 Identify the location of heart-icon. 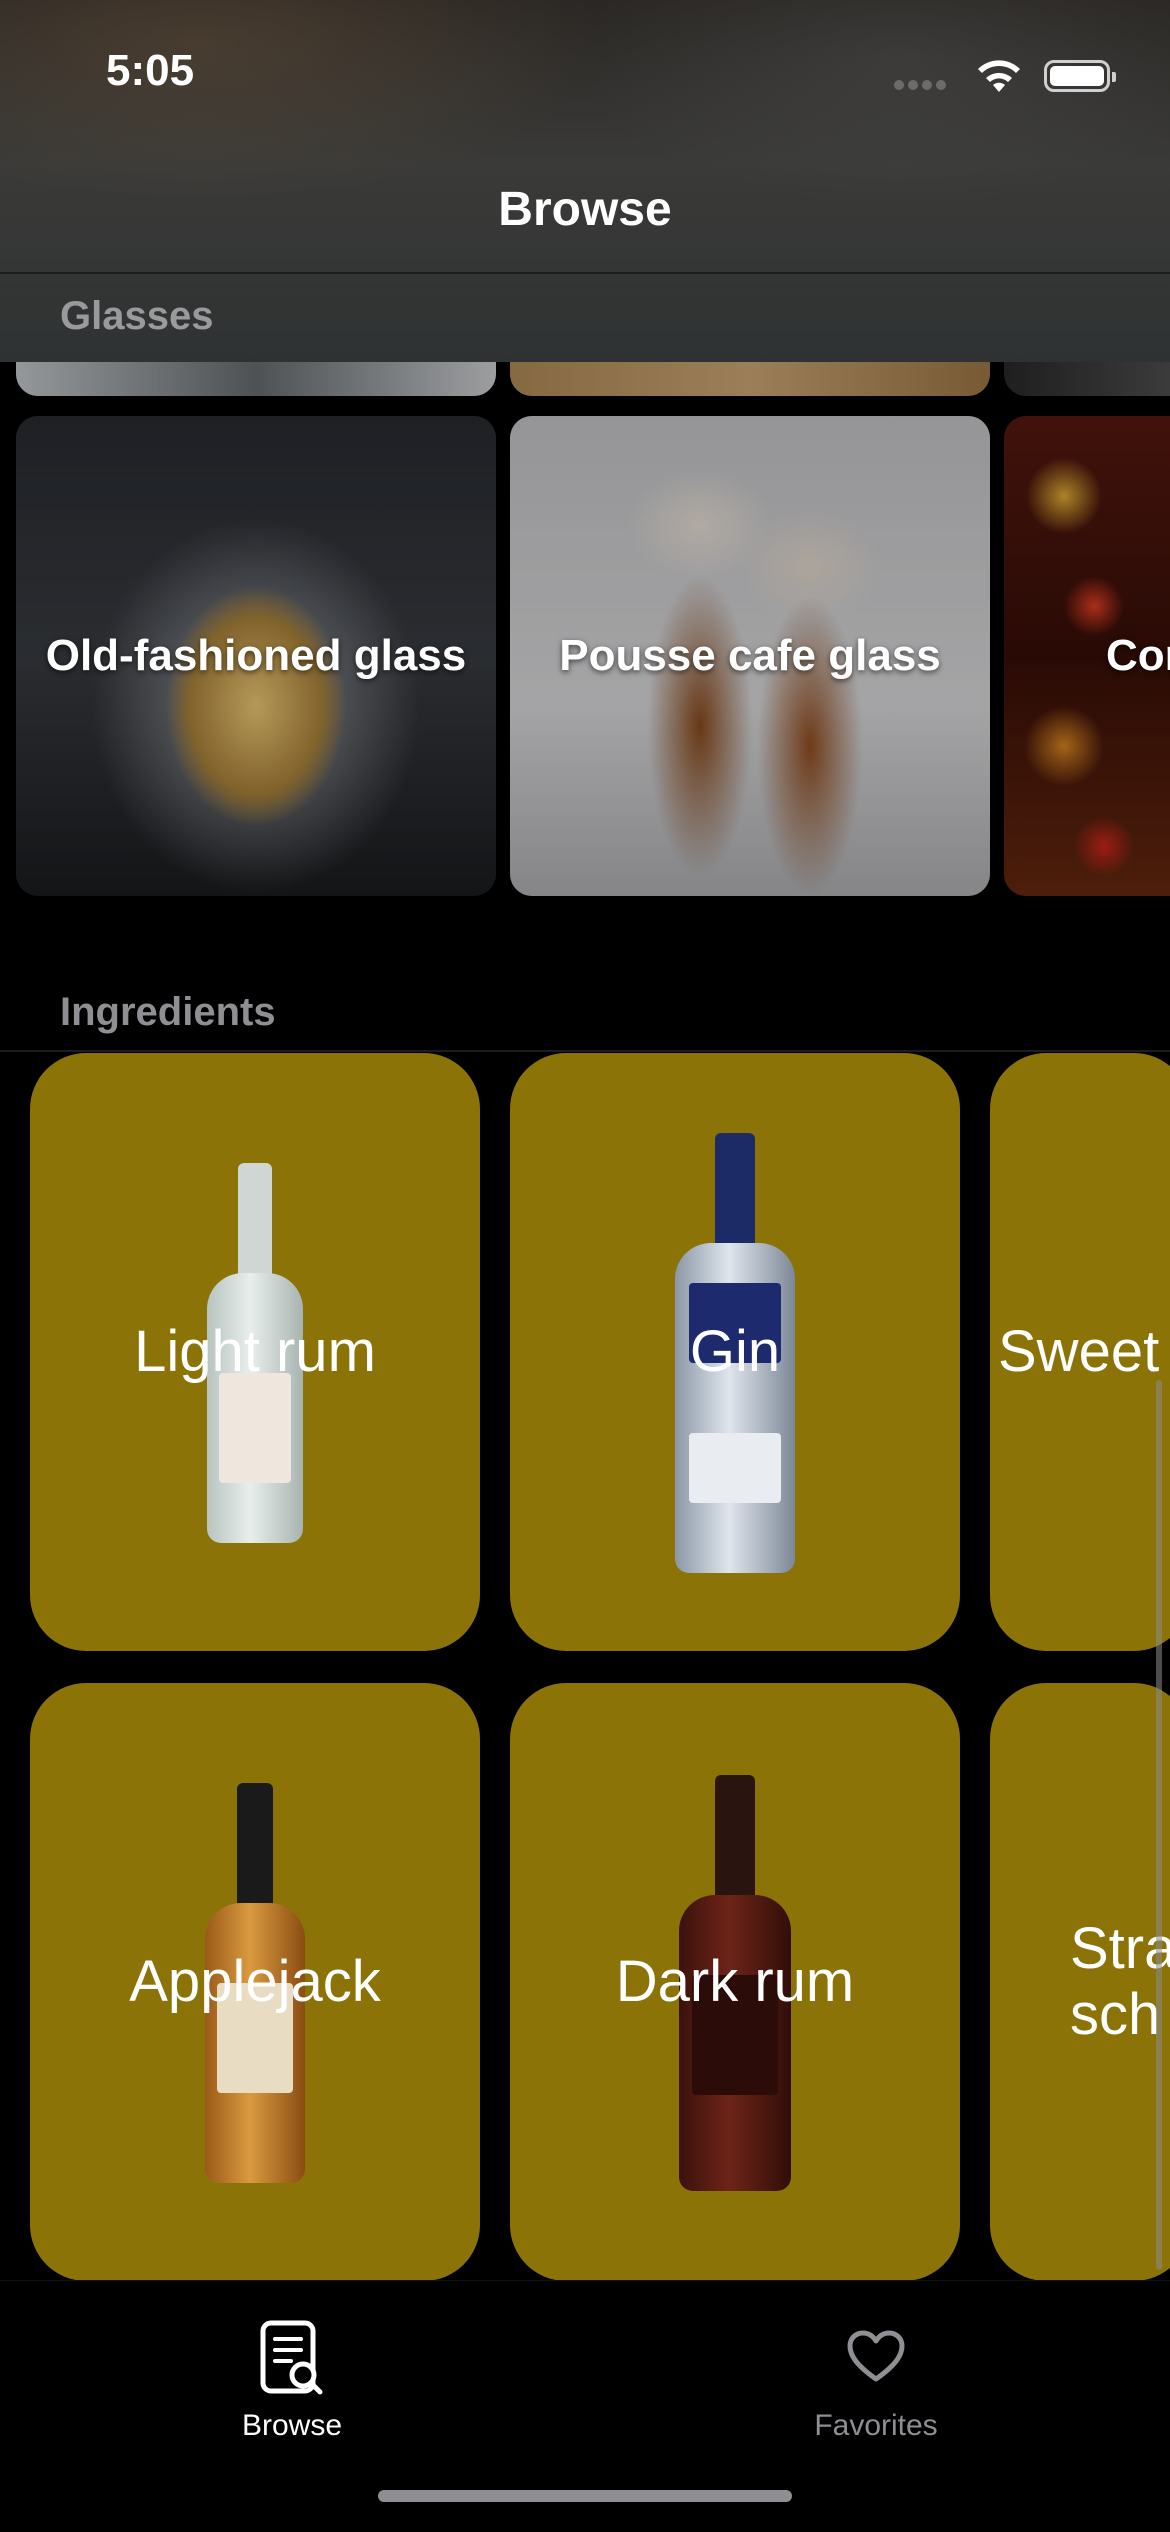
(876, 2356).